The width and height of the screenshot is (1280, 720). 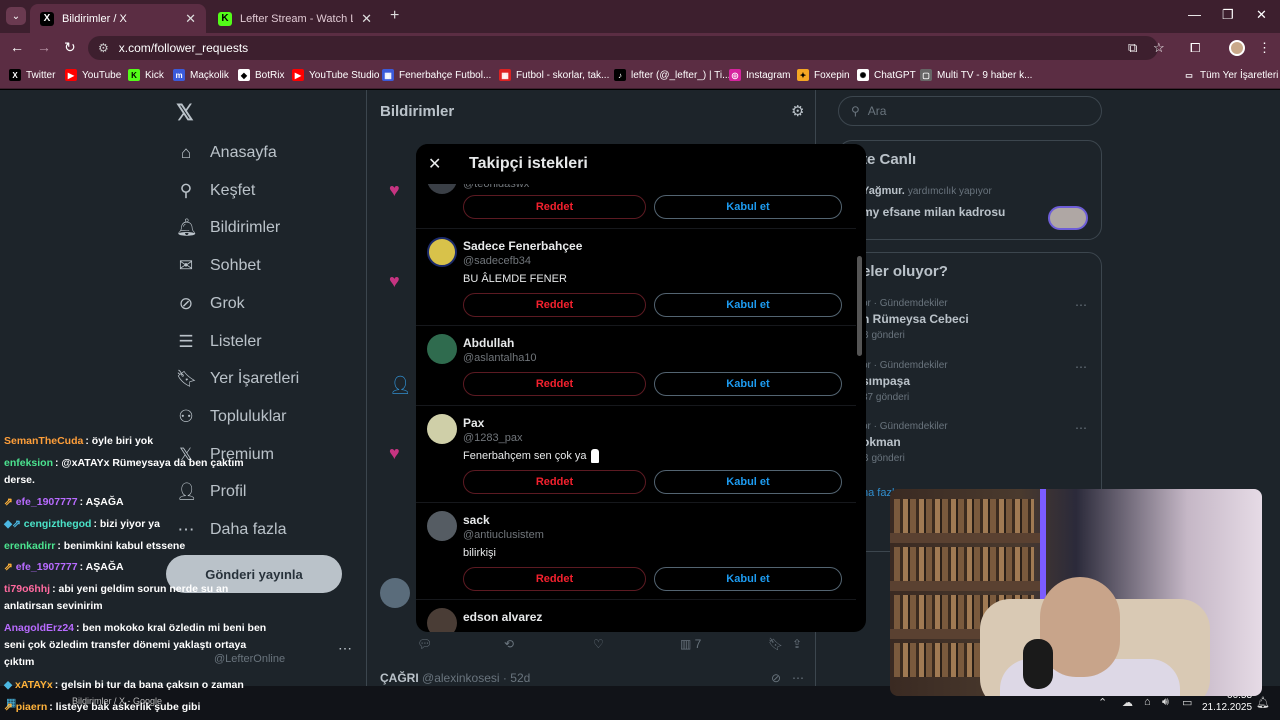 What do you see at coordinates (502, 617) in the screenshot?
I see `request-name: edson alvarez` at bounding box center [502, 617].